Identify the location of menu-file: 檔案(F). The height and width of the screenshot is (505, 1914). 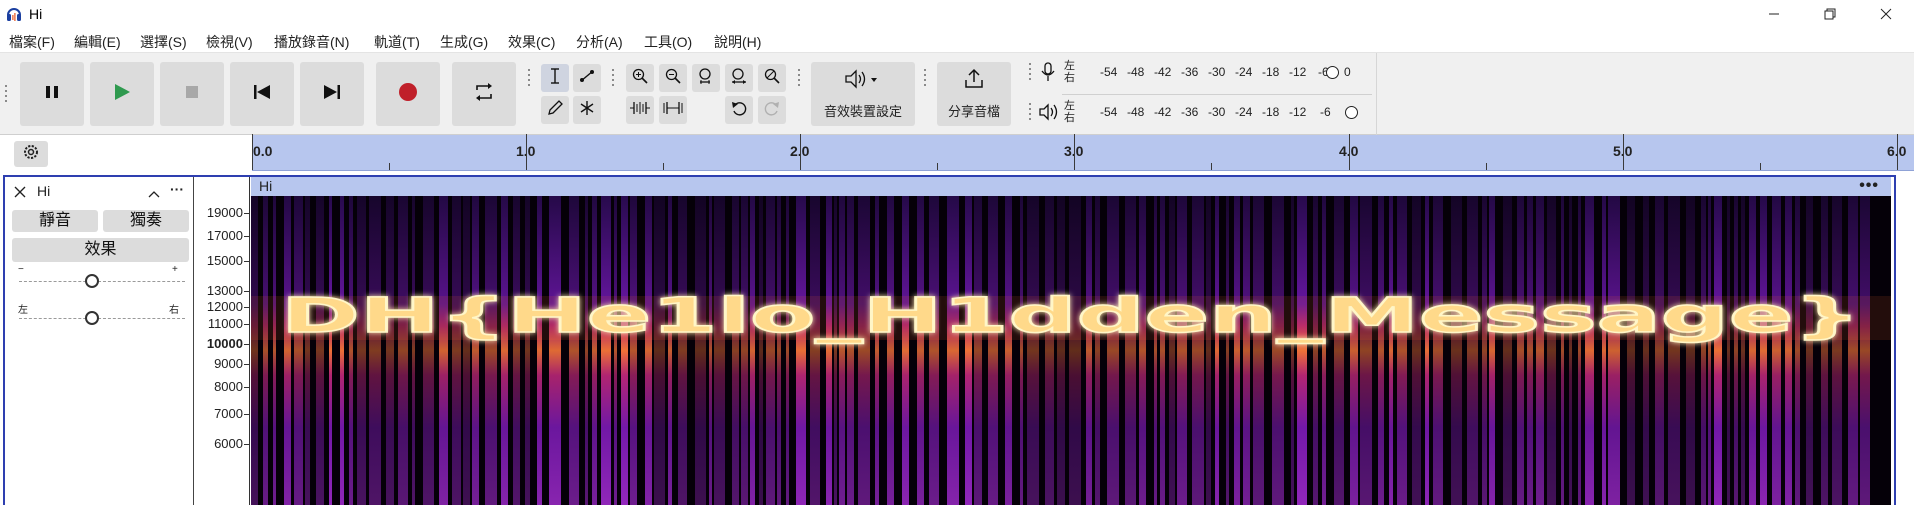
(32, 42).